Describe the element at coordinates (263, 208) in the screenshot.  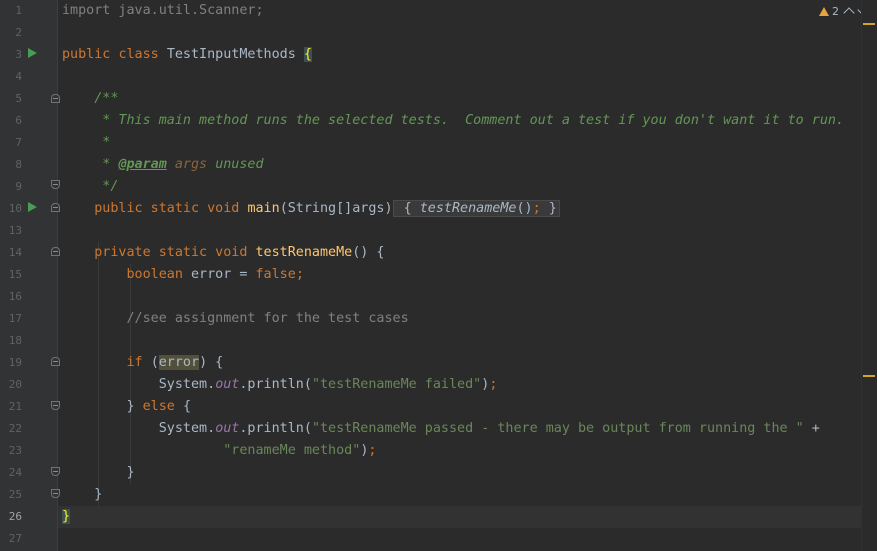
I see `method-name: main` at that location.